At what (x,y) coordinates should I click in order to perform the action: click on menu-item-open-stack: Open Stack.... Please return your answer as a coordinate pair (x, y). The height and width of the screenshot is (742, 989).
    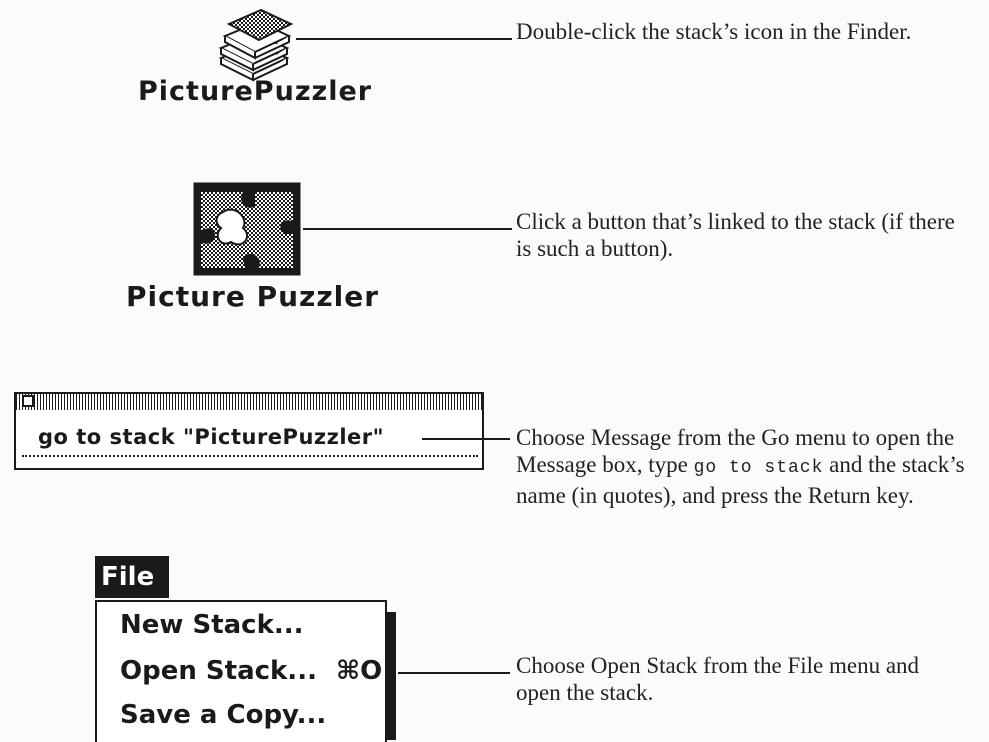
    Looking at the image, I should click on (218, 671).